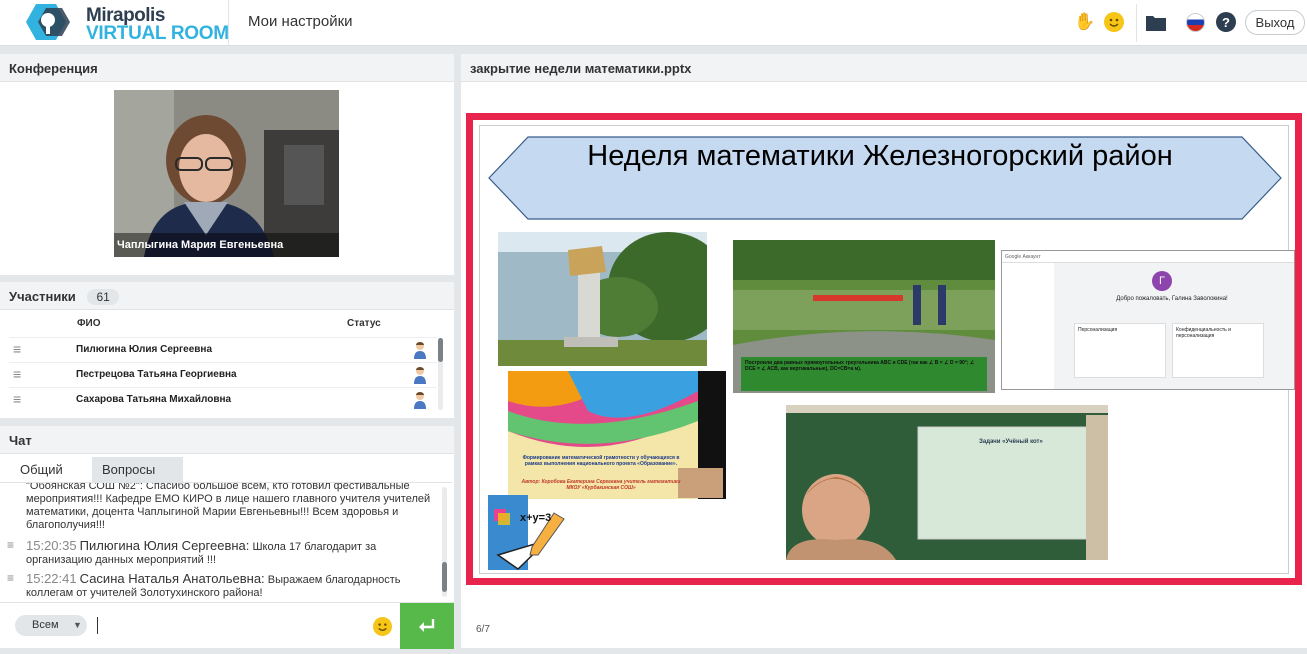 The height and width of the screenshot is (654, 1307). What do you see at coordinates (48, 22) in the screenshot?
I see `logo-mark-icon` at bounding box center [48, 22].